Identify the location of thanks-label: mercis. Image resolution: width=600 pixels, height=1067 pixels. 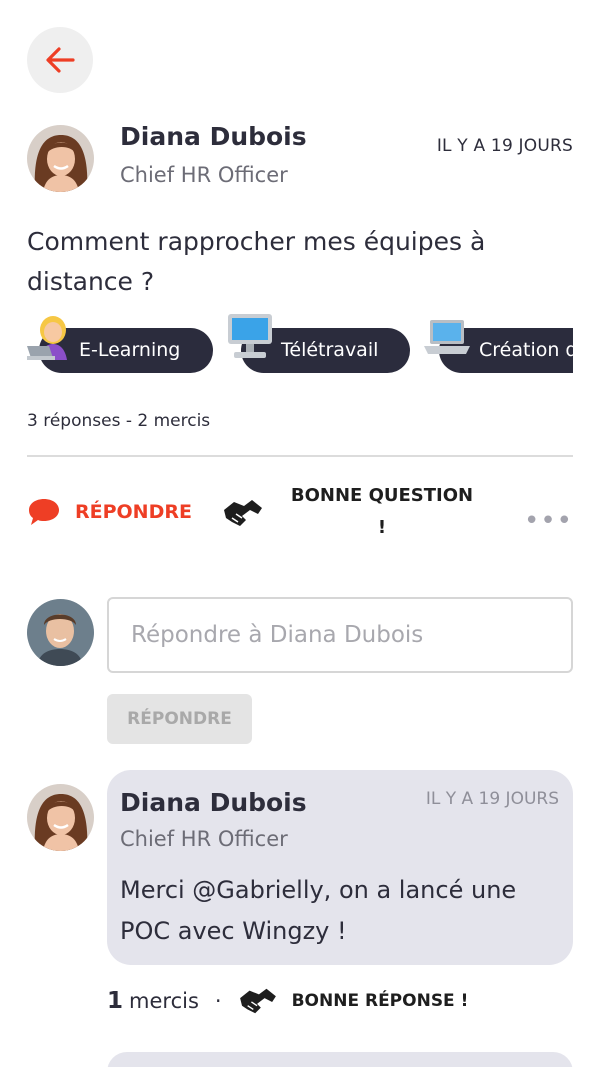
(164, 1001).